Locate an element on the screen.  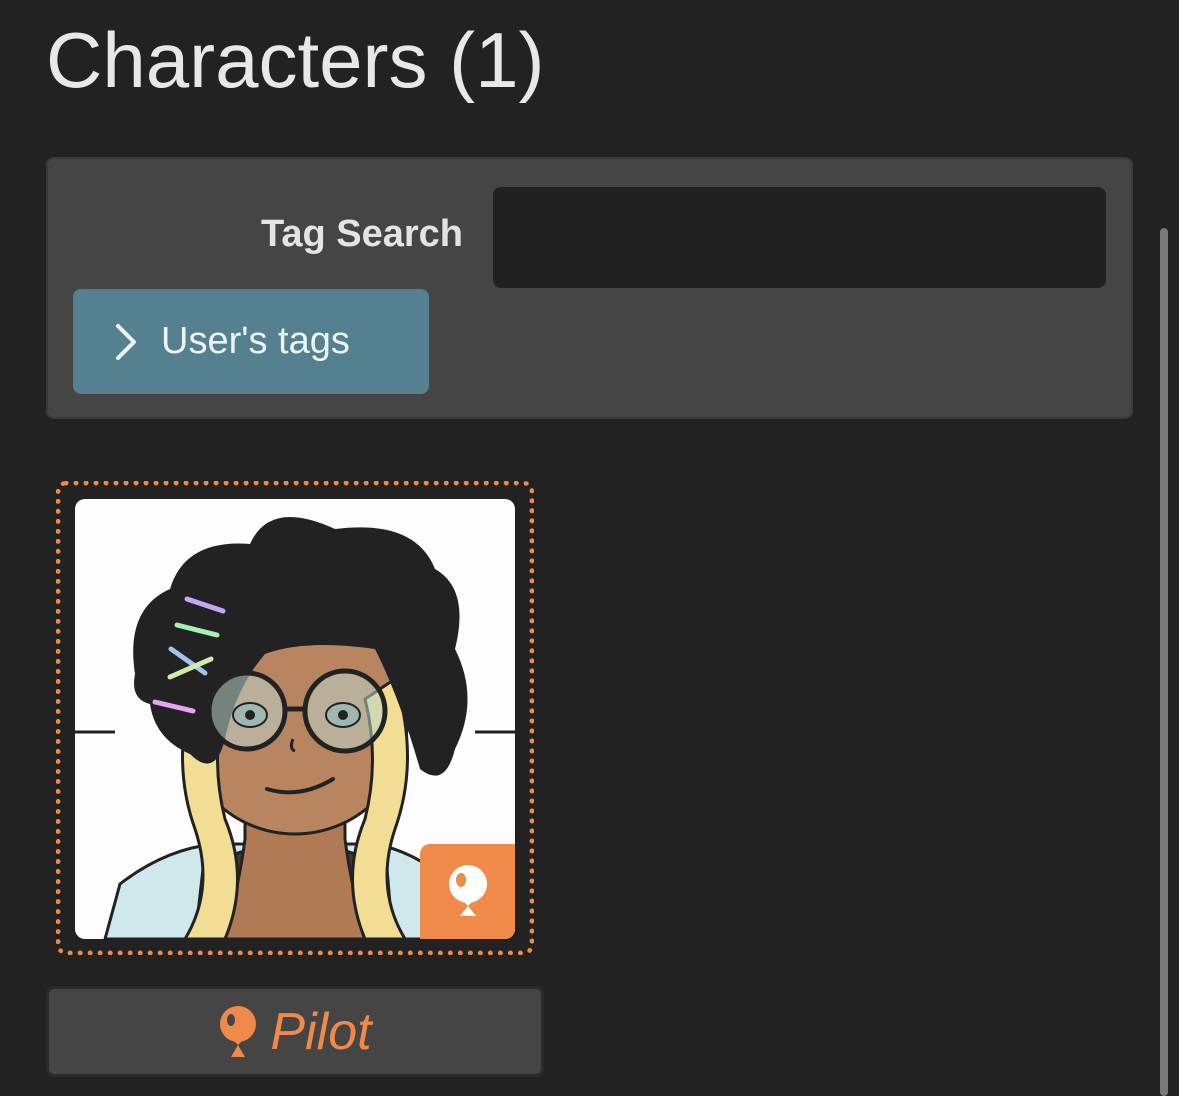
users-tags-label: User's tags is located at coordinates (255, 341).